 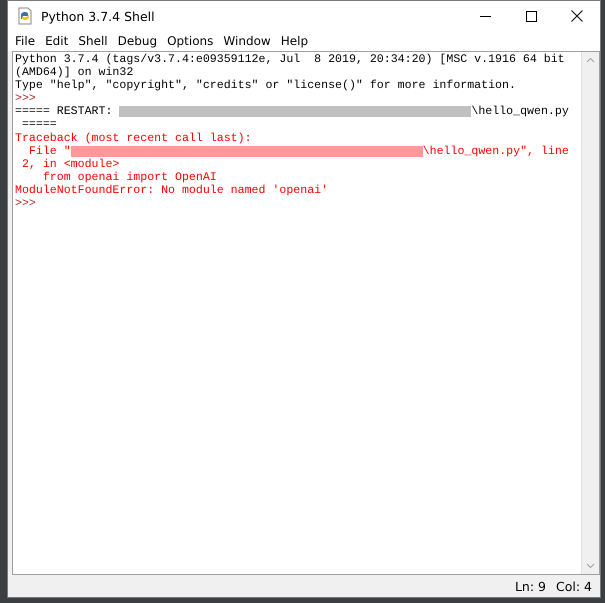 I want to click on close-icon, so click(x=577, y=16).